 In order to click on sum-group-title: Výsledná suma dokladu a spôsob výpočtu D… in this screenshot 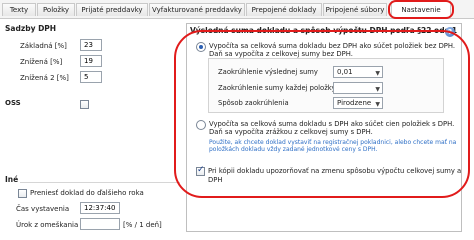, I will do `click(324, 30)`.